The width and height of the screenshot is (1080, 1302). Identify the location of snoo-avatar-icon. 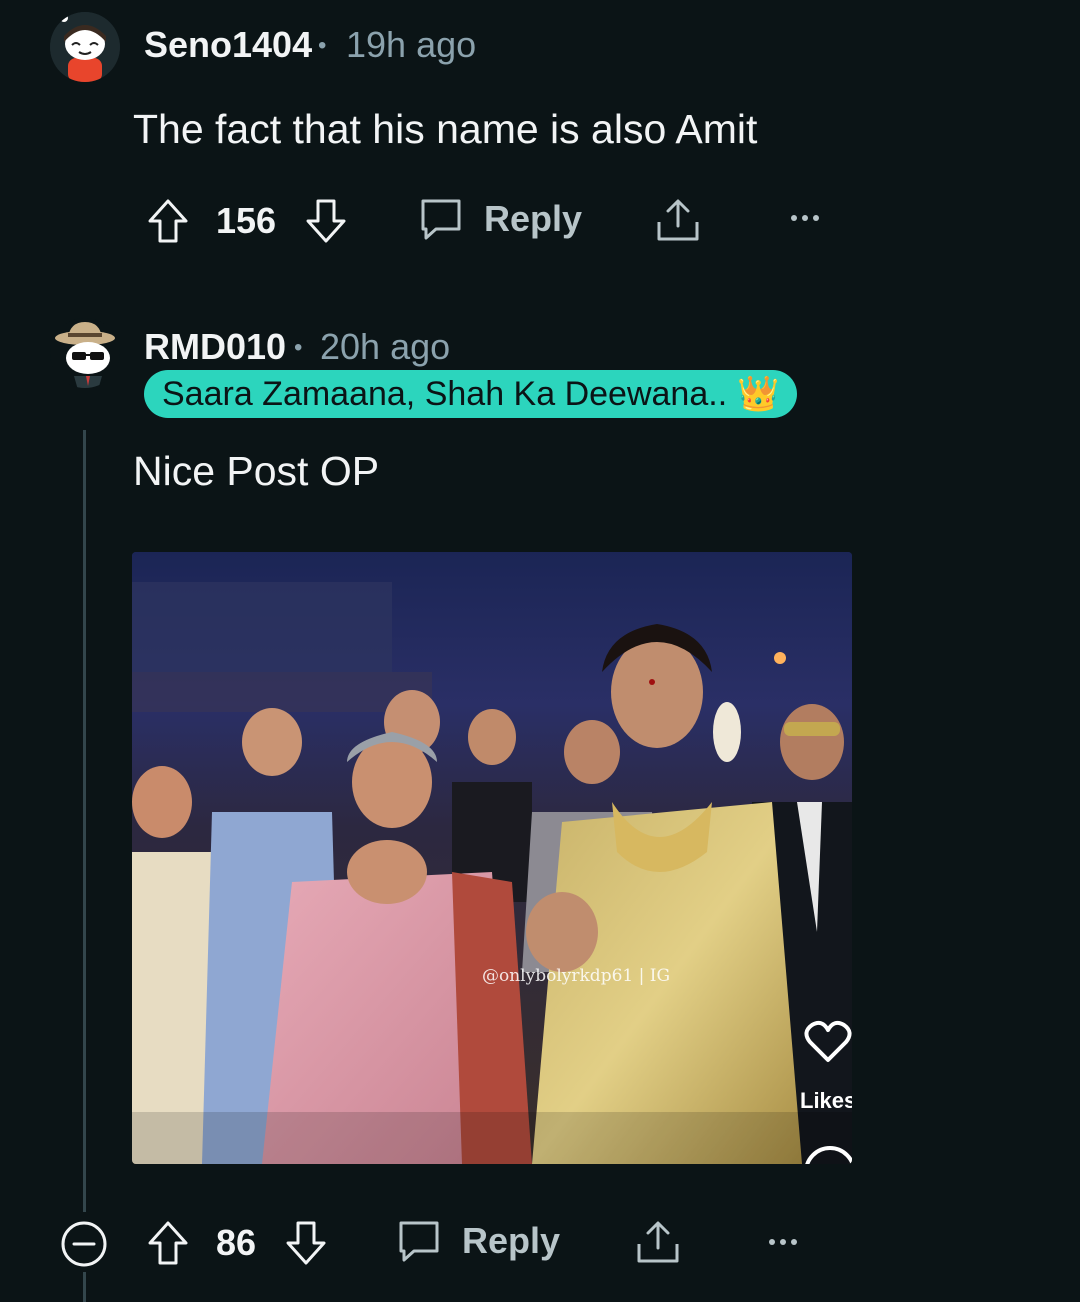
(85, 47).